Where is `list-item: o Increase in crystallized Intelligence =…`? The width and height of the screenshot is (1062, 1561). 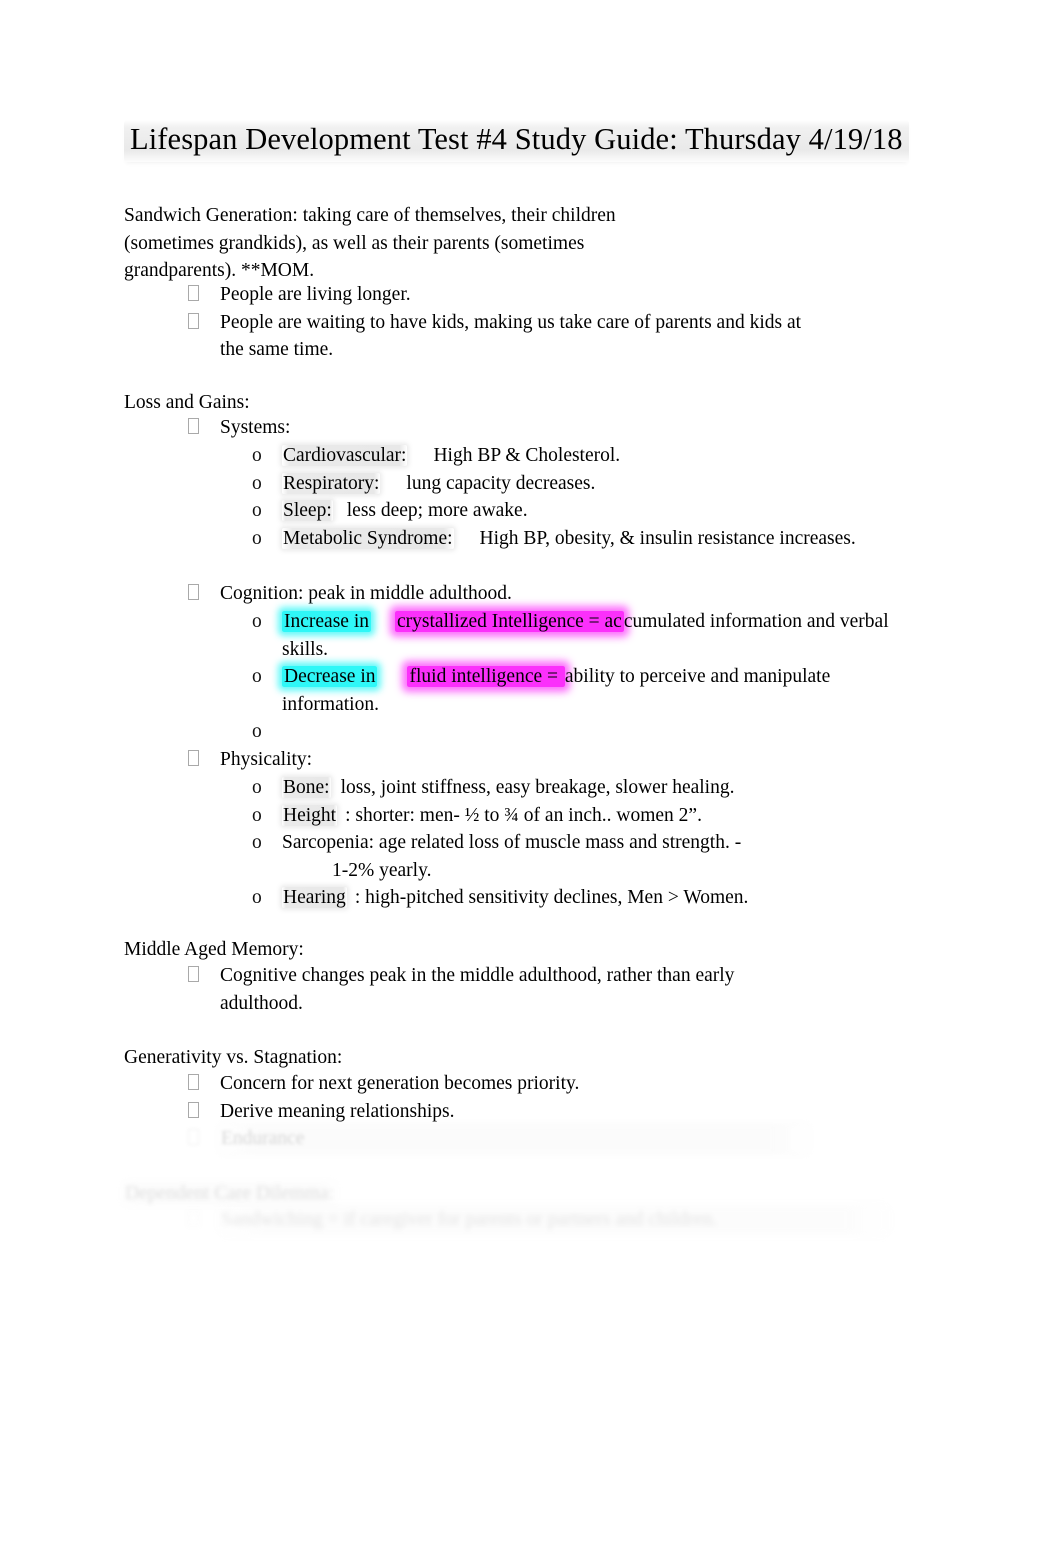 list-item: o Increase in crystallized Intelligence =… is located at coordinates (572, 635).